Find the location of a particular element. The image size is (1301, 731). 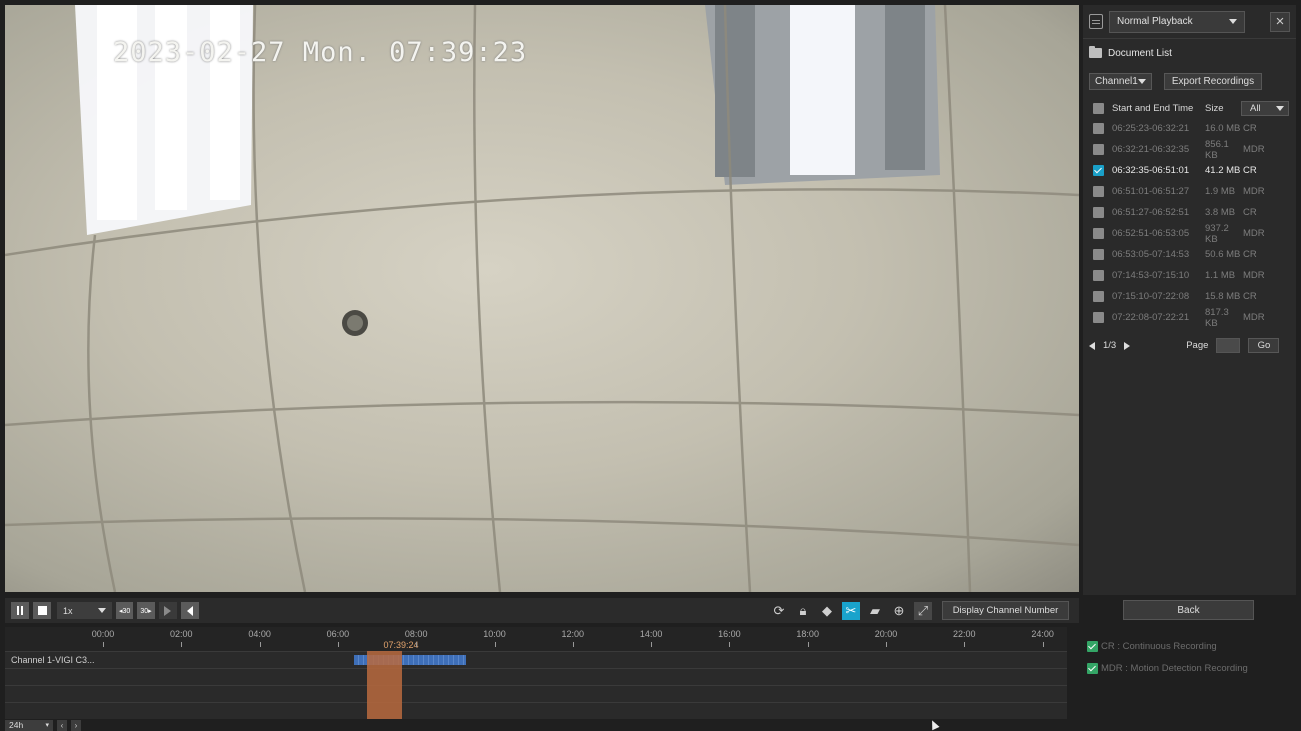

select-all-checkbox is located at coordinates (1098, 108).